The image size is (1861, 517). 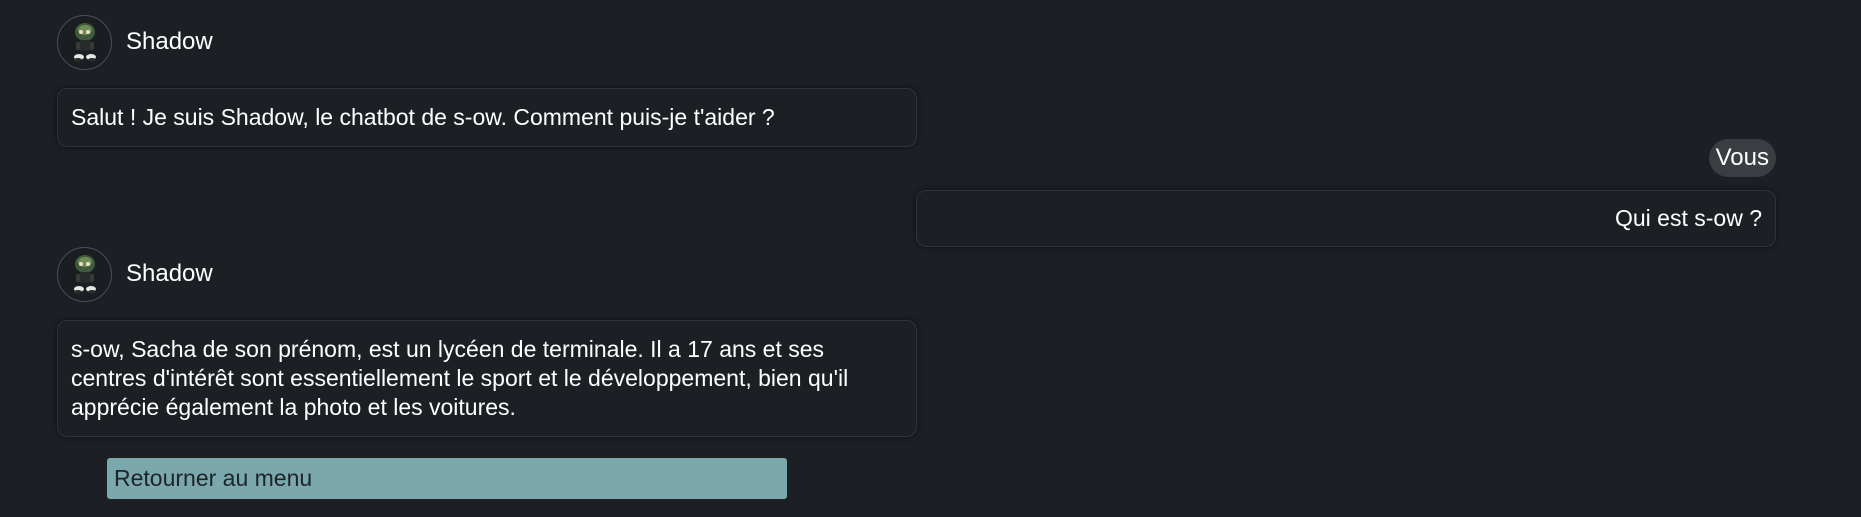 What do you see at coordinates (1688, 218) in the screenshot?
I see `message-text: Qui est s-ow ?` at bounding box center [1688, 218].